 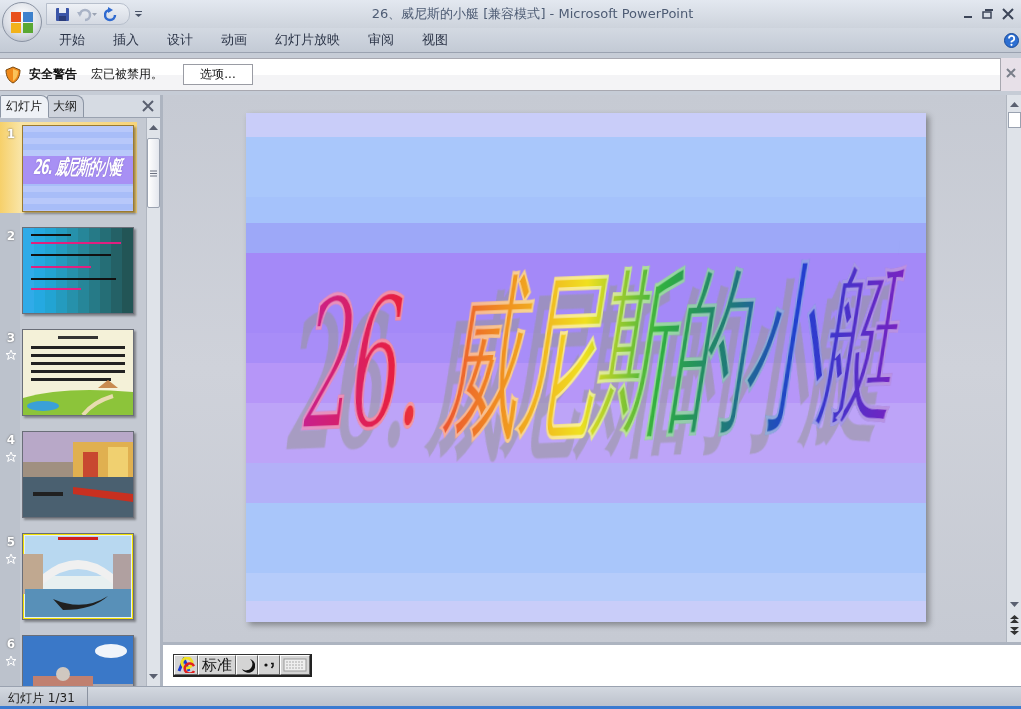 What do you see at coordinates (24, 106) in the screenshot?
I see `panel-tab: 幻灯片` at bounding box center [24, 106].